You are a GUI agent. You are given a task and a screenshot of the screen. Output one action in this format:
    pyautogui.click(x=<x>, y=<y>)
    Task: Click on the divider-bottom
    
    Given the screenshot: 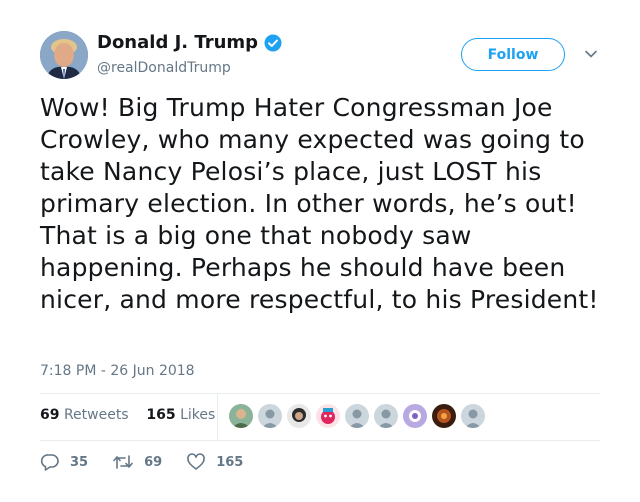 What is the action you would take?
    pyautogui.click(x=320, y=440)
    